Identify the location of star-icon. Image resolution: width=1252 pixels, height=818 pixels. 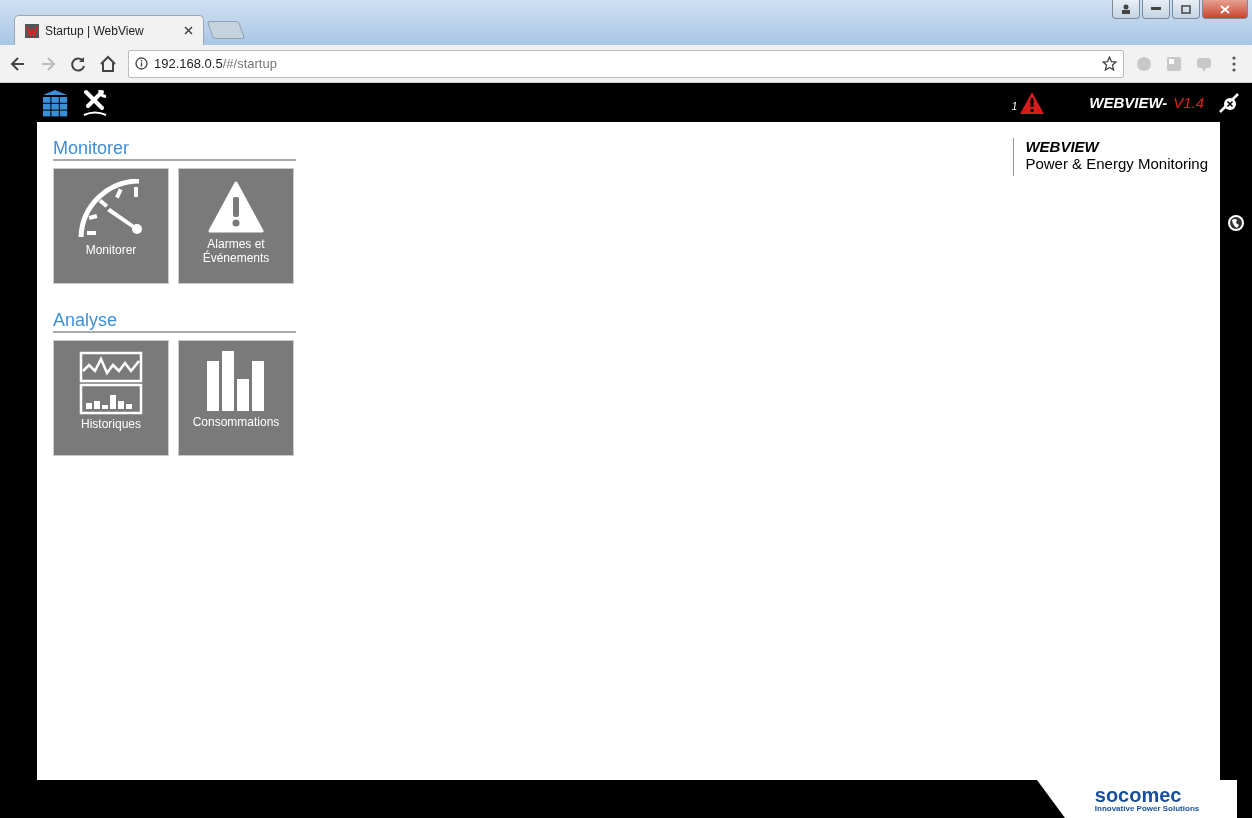
(1109, 63).